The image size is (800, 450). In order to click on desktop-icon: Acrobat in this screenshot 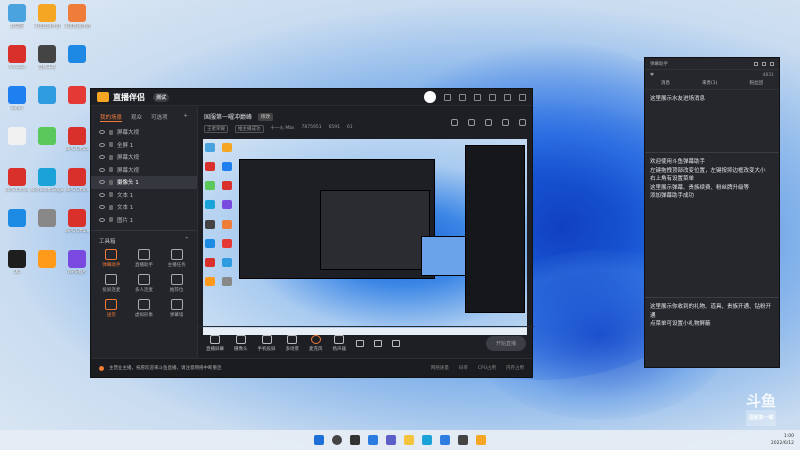, I will do `click(17, 64)`.